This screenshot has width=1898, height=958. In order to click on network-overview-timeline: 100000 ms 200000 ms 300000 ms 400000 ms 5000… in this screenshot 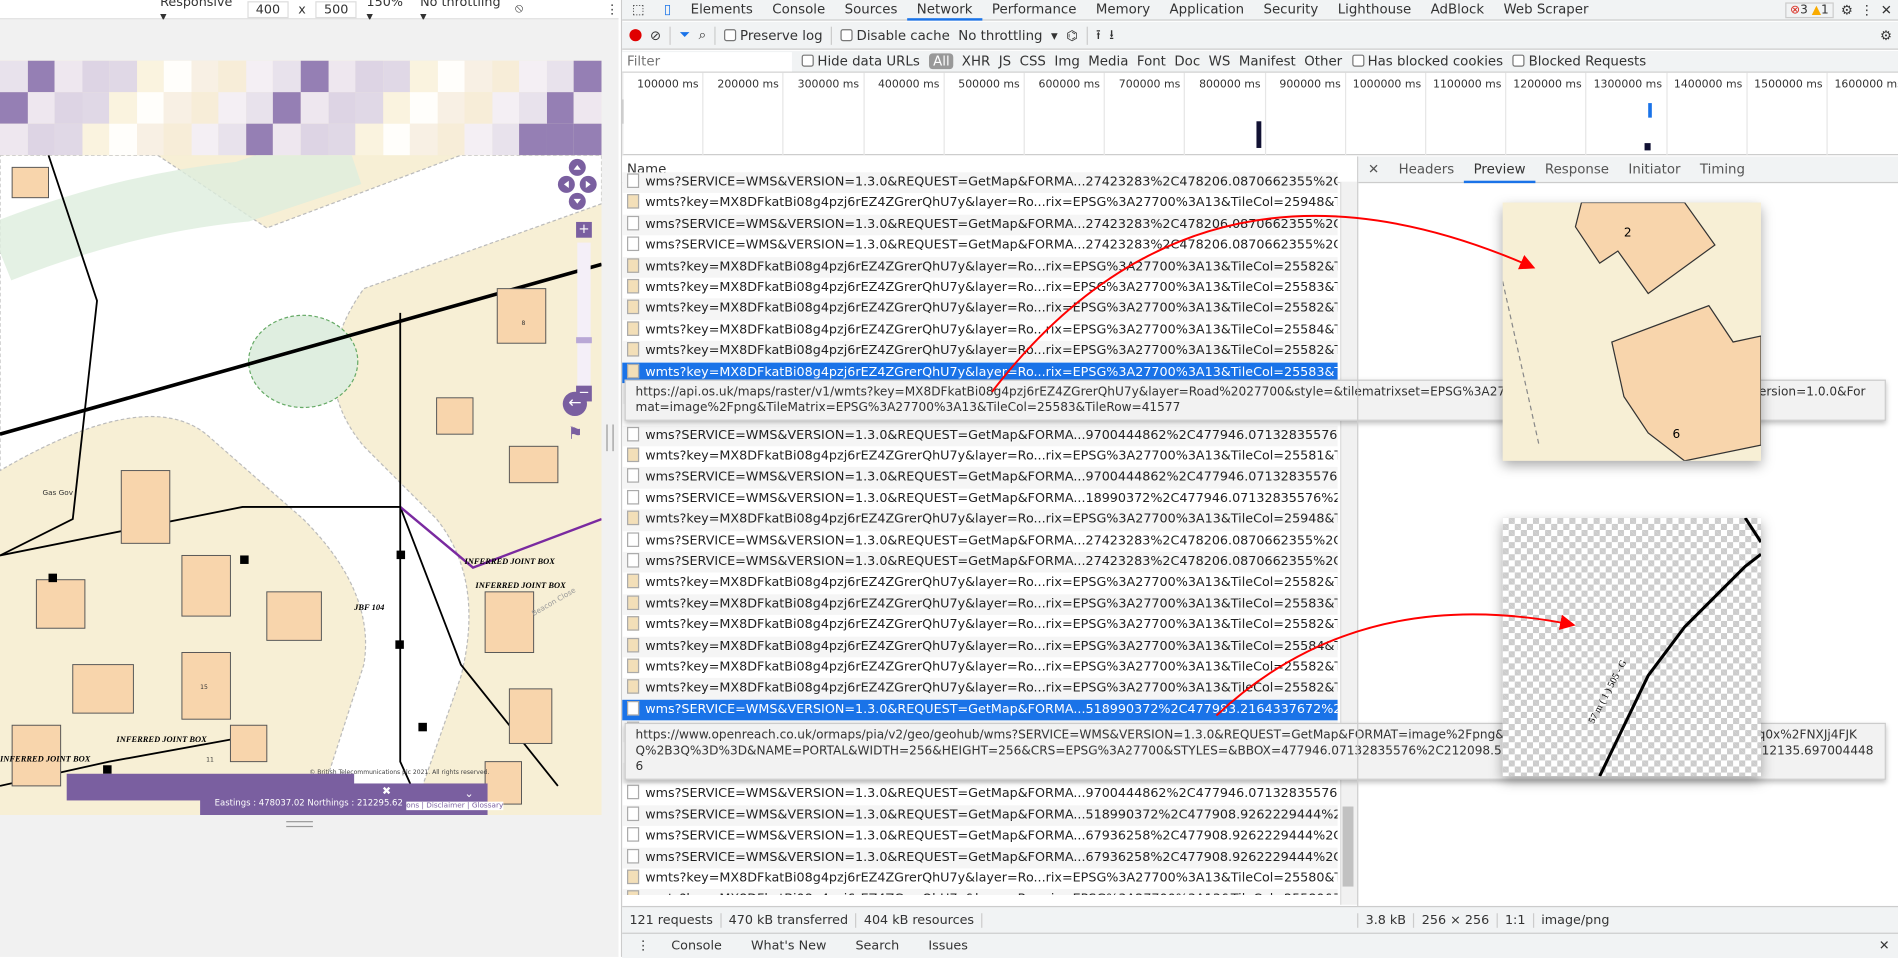, I will do `click(1260, 114)`.